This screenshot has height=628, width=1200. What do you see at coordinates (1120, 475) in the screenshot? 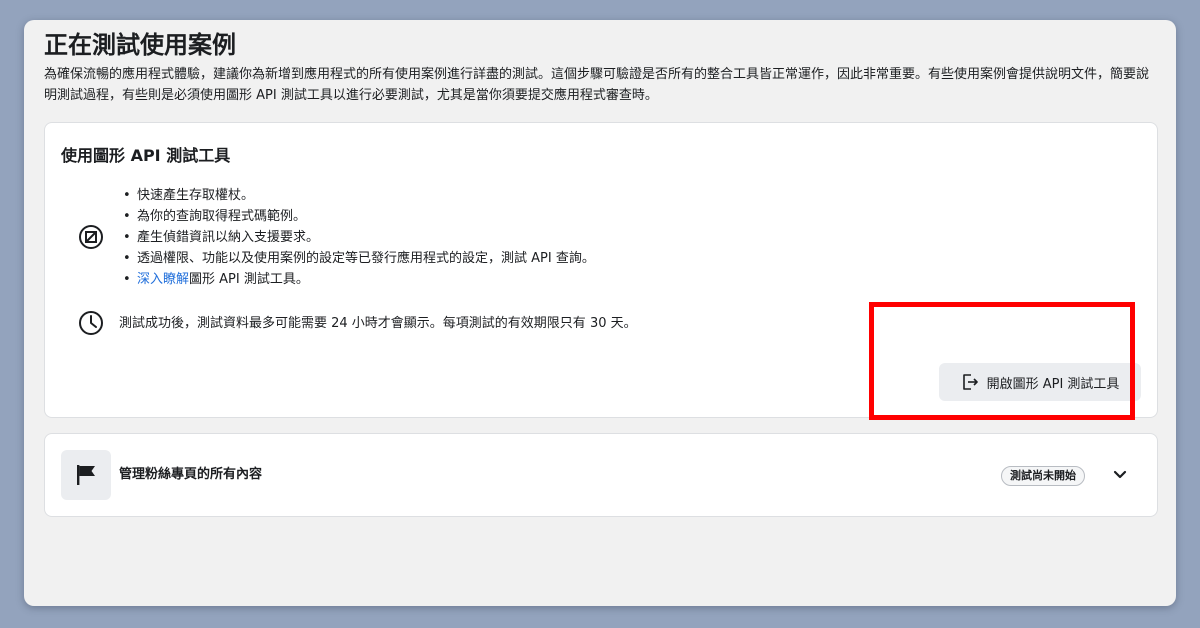
I see `chevron-down-icon` at bounding box center [1120, 475].